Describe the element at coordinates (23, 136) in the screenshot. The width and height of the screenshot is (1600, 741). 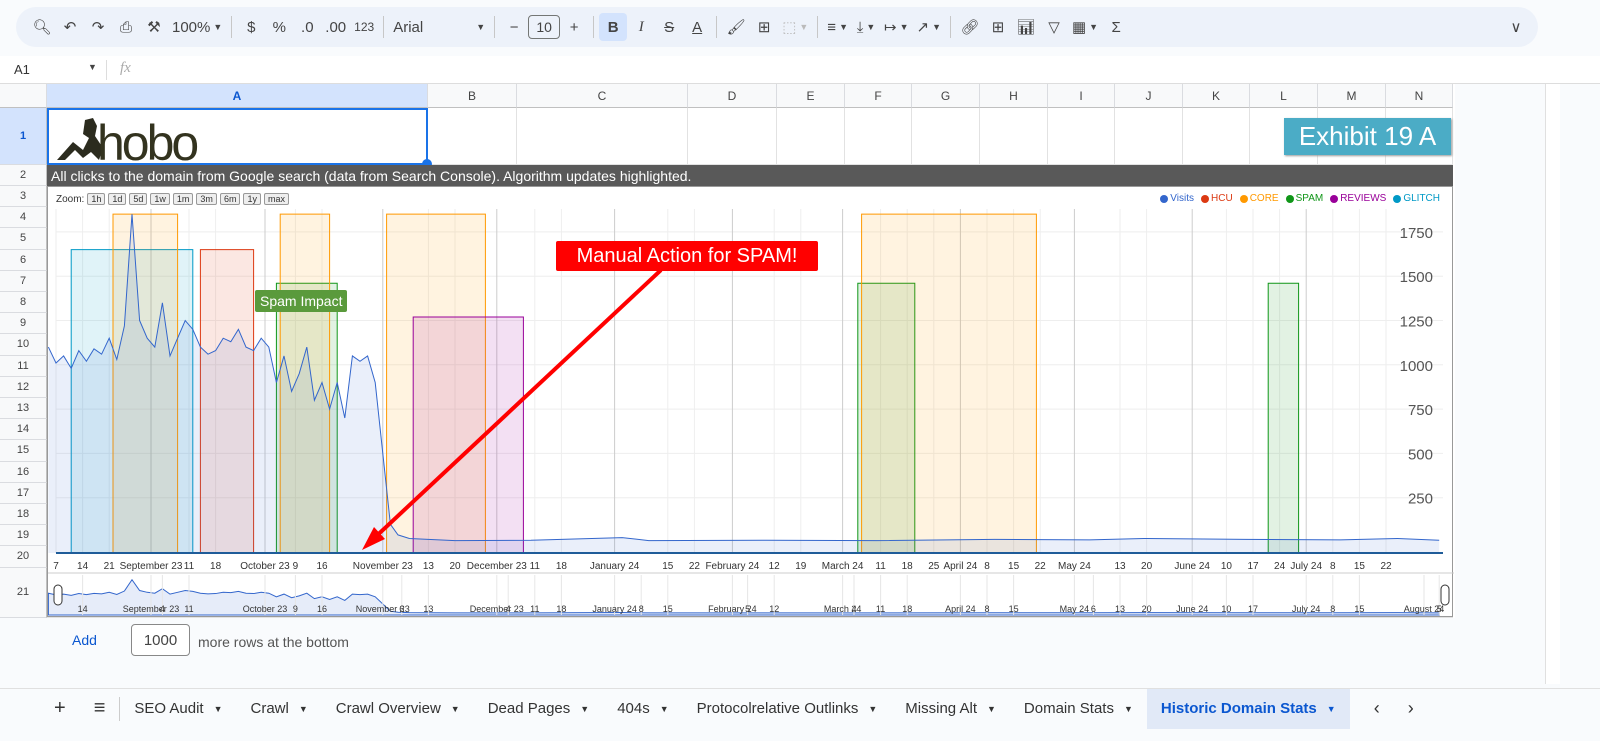
I see `row-header: 1` at that location.